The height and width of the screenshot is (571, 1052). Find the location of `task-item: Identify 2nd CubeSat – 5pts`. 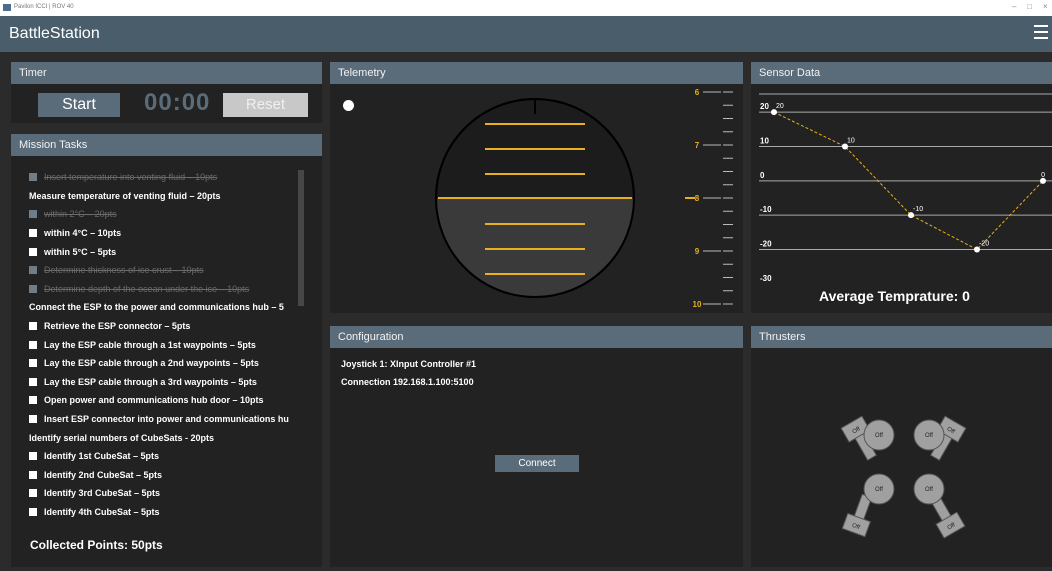

task-item: Identify 2nd CubeSat – 5pts is located at coordinates (175, 475).